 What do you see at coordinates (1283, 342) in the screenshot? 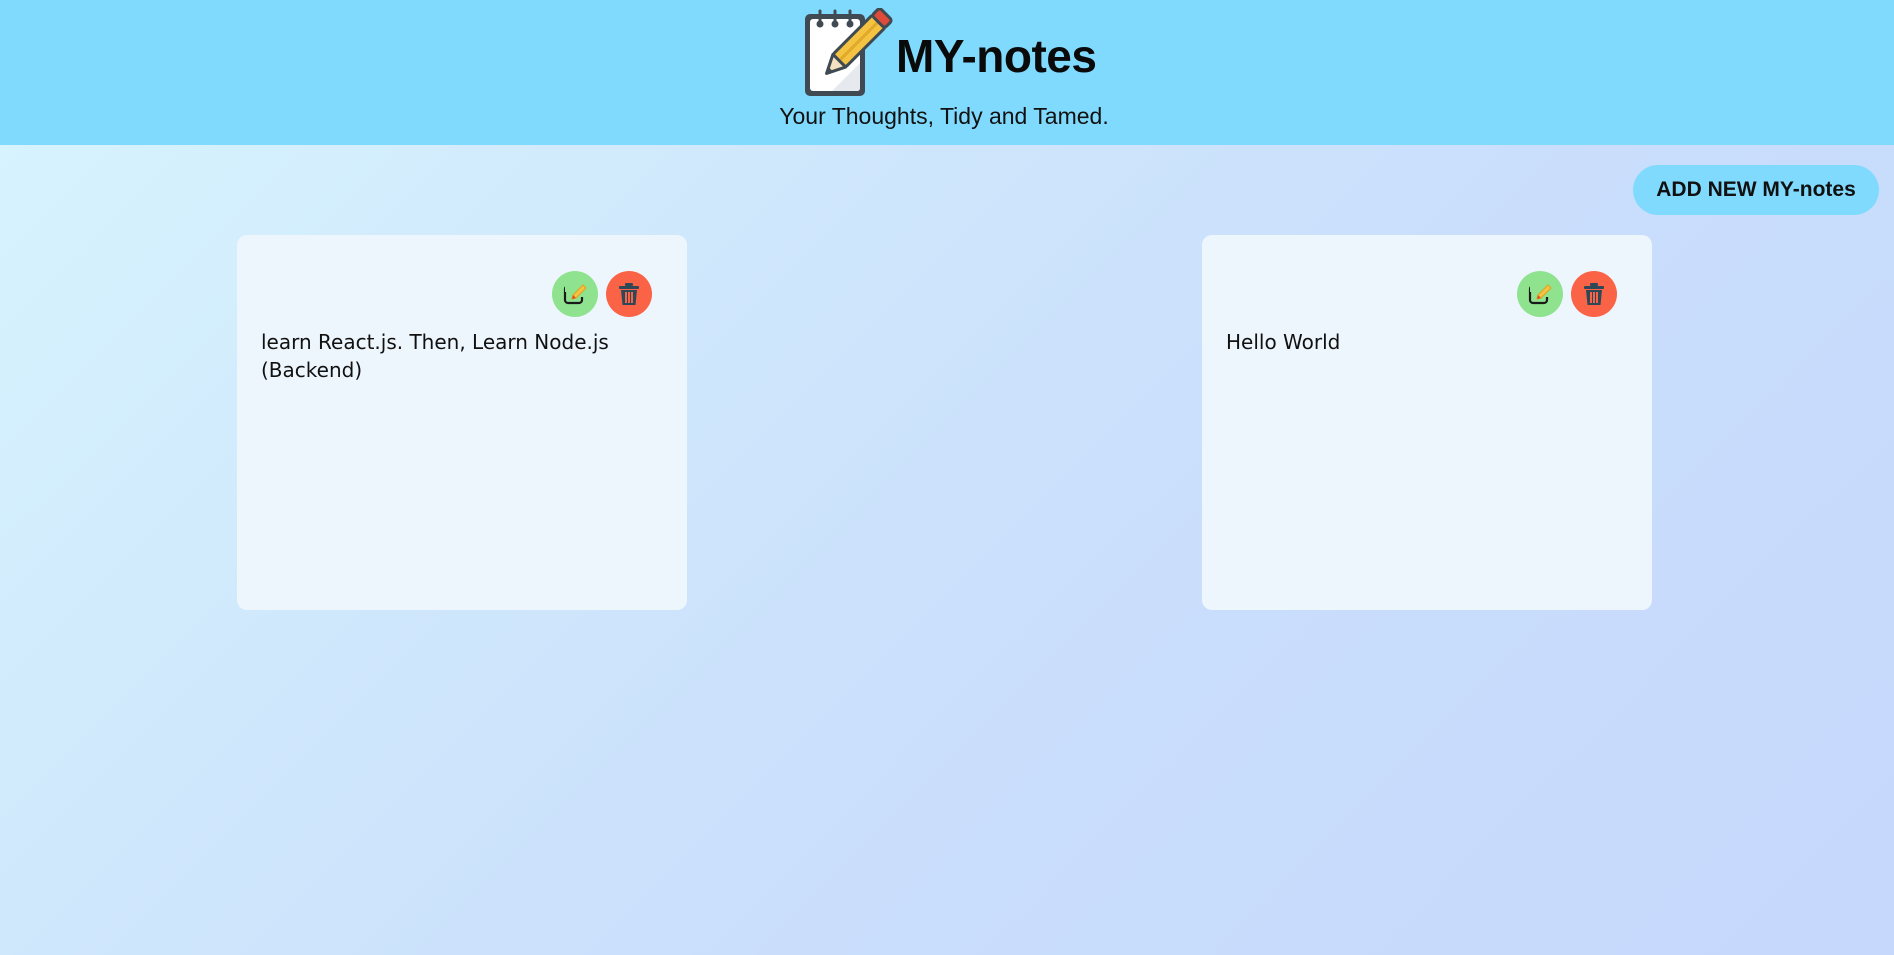
I see `note-text: Hello World` at bounding box center [1283, 342].